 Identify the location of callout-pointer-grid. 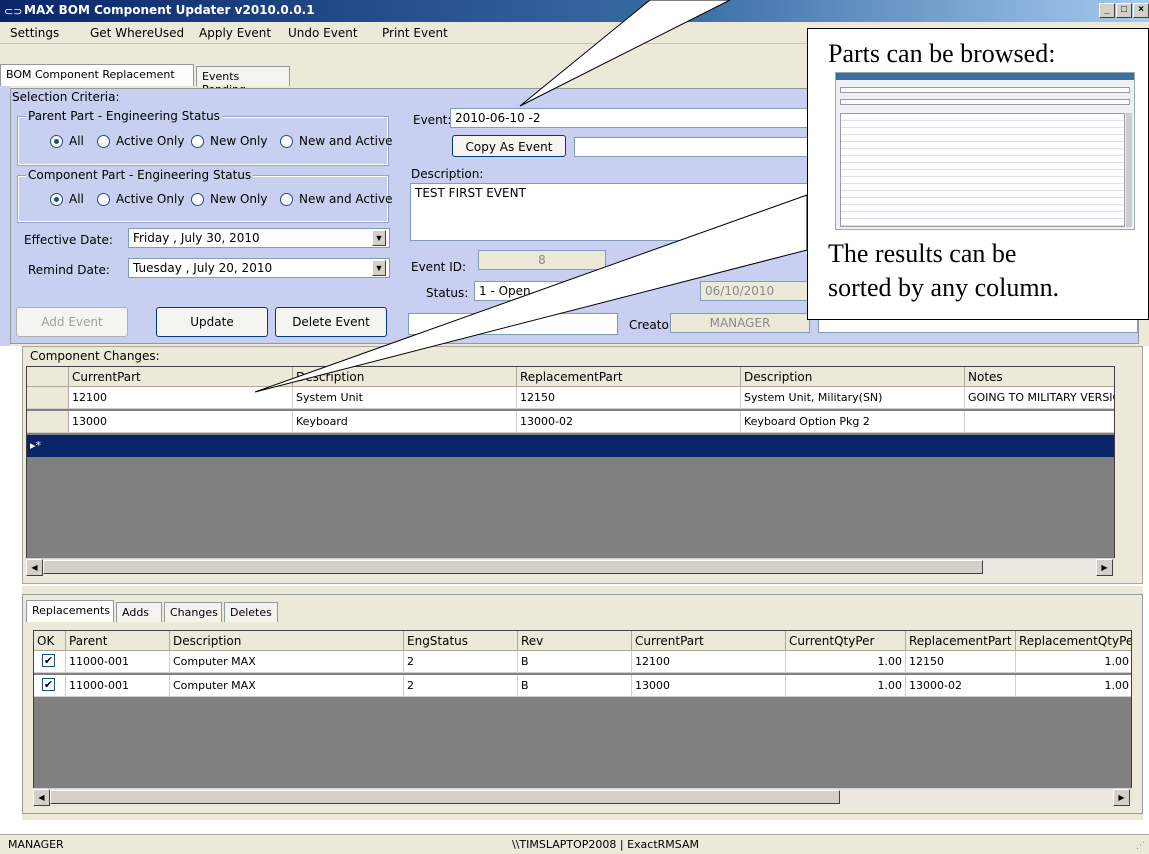
(531, 293).